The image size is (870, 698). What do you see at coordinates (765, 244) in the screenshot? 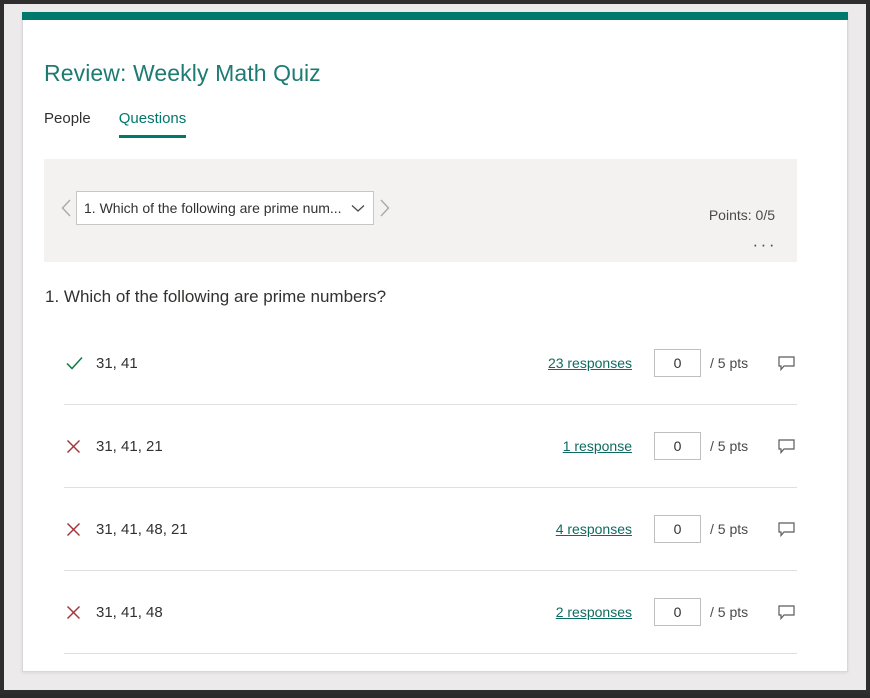
I see `more-options-button: ···` at bounding box center [765, 244].